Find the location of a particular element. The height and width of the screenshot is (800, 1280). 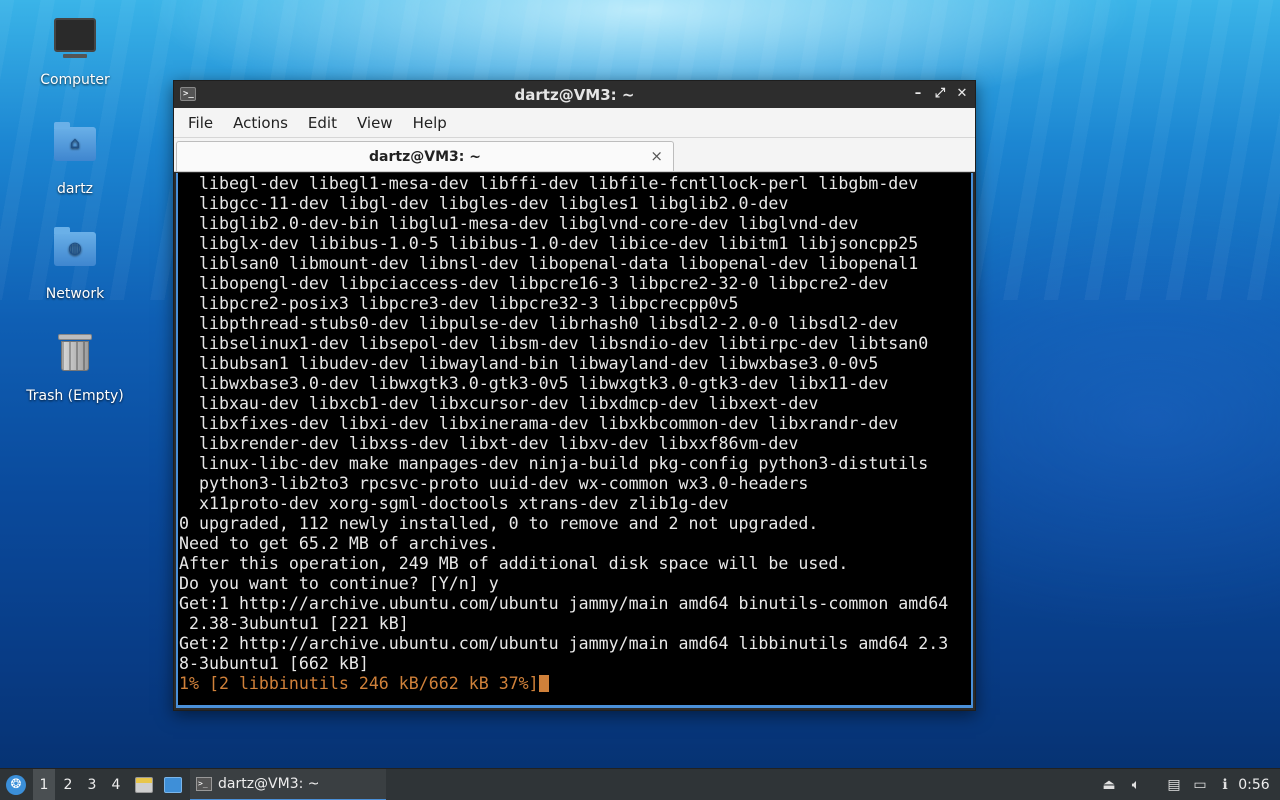

terminal-line: 2.38-3ubuntu1 [221 kB] is located at coordinates (298, 623).